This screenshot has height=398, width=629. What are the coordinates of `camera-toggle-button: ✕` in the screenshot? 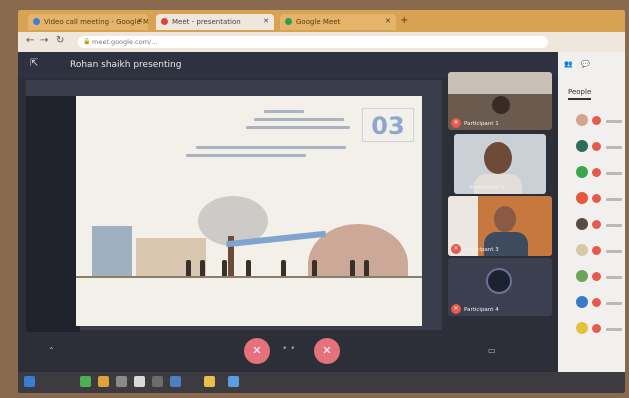 It's located at (327, 351).